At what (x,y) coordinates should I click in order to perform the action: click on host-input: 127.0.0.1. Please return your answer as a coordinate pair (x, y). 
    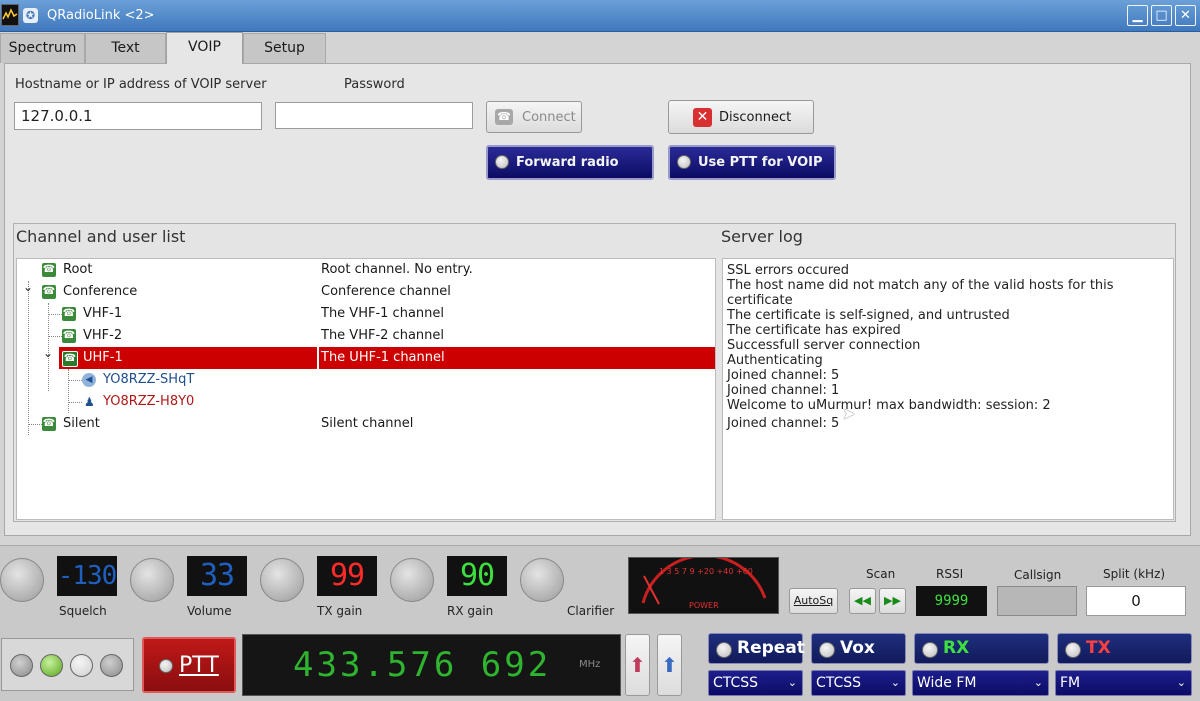
    Looking at the image, I should click on (138, 116).